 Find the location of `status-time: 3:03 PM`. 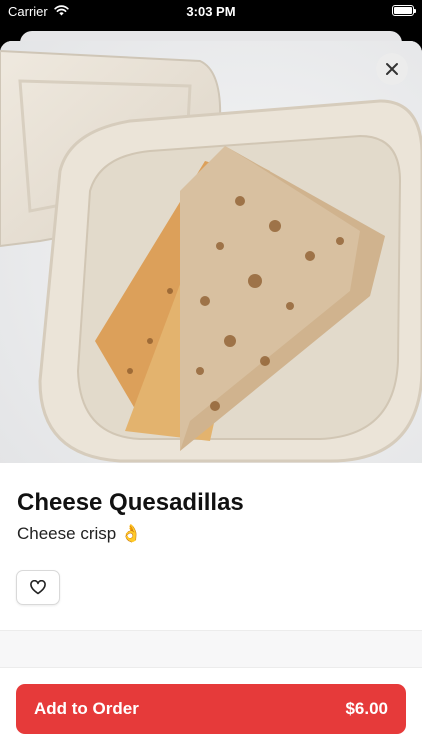

status-time: 3:03 PM is located at coordinates (211, 11).